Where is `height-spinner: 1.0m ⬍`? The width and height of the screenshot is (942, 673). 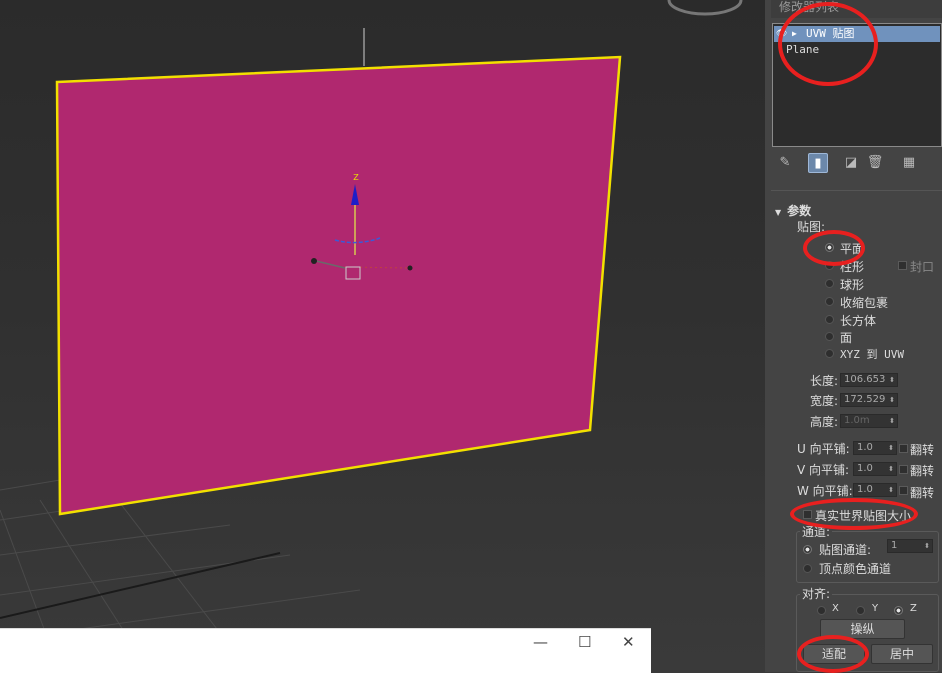 height-spinner: 1.0m ⬍ is located at coordinates (869, 421).